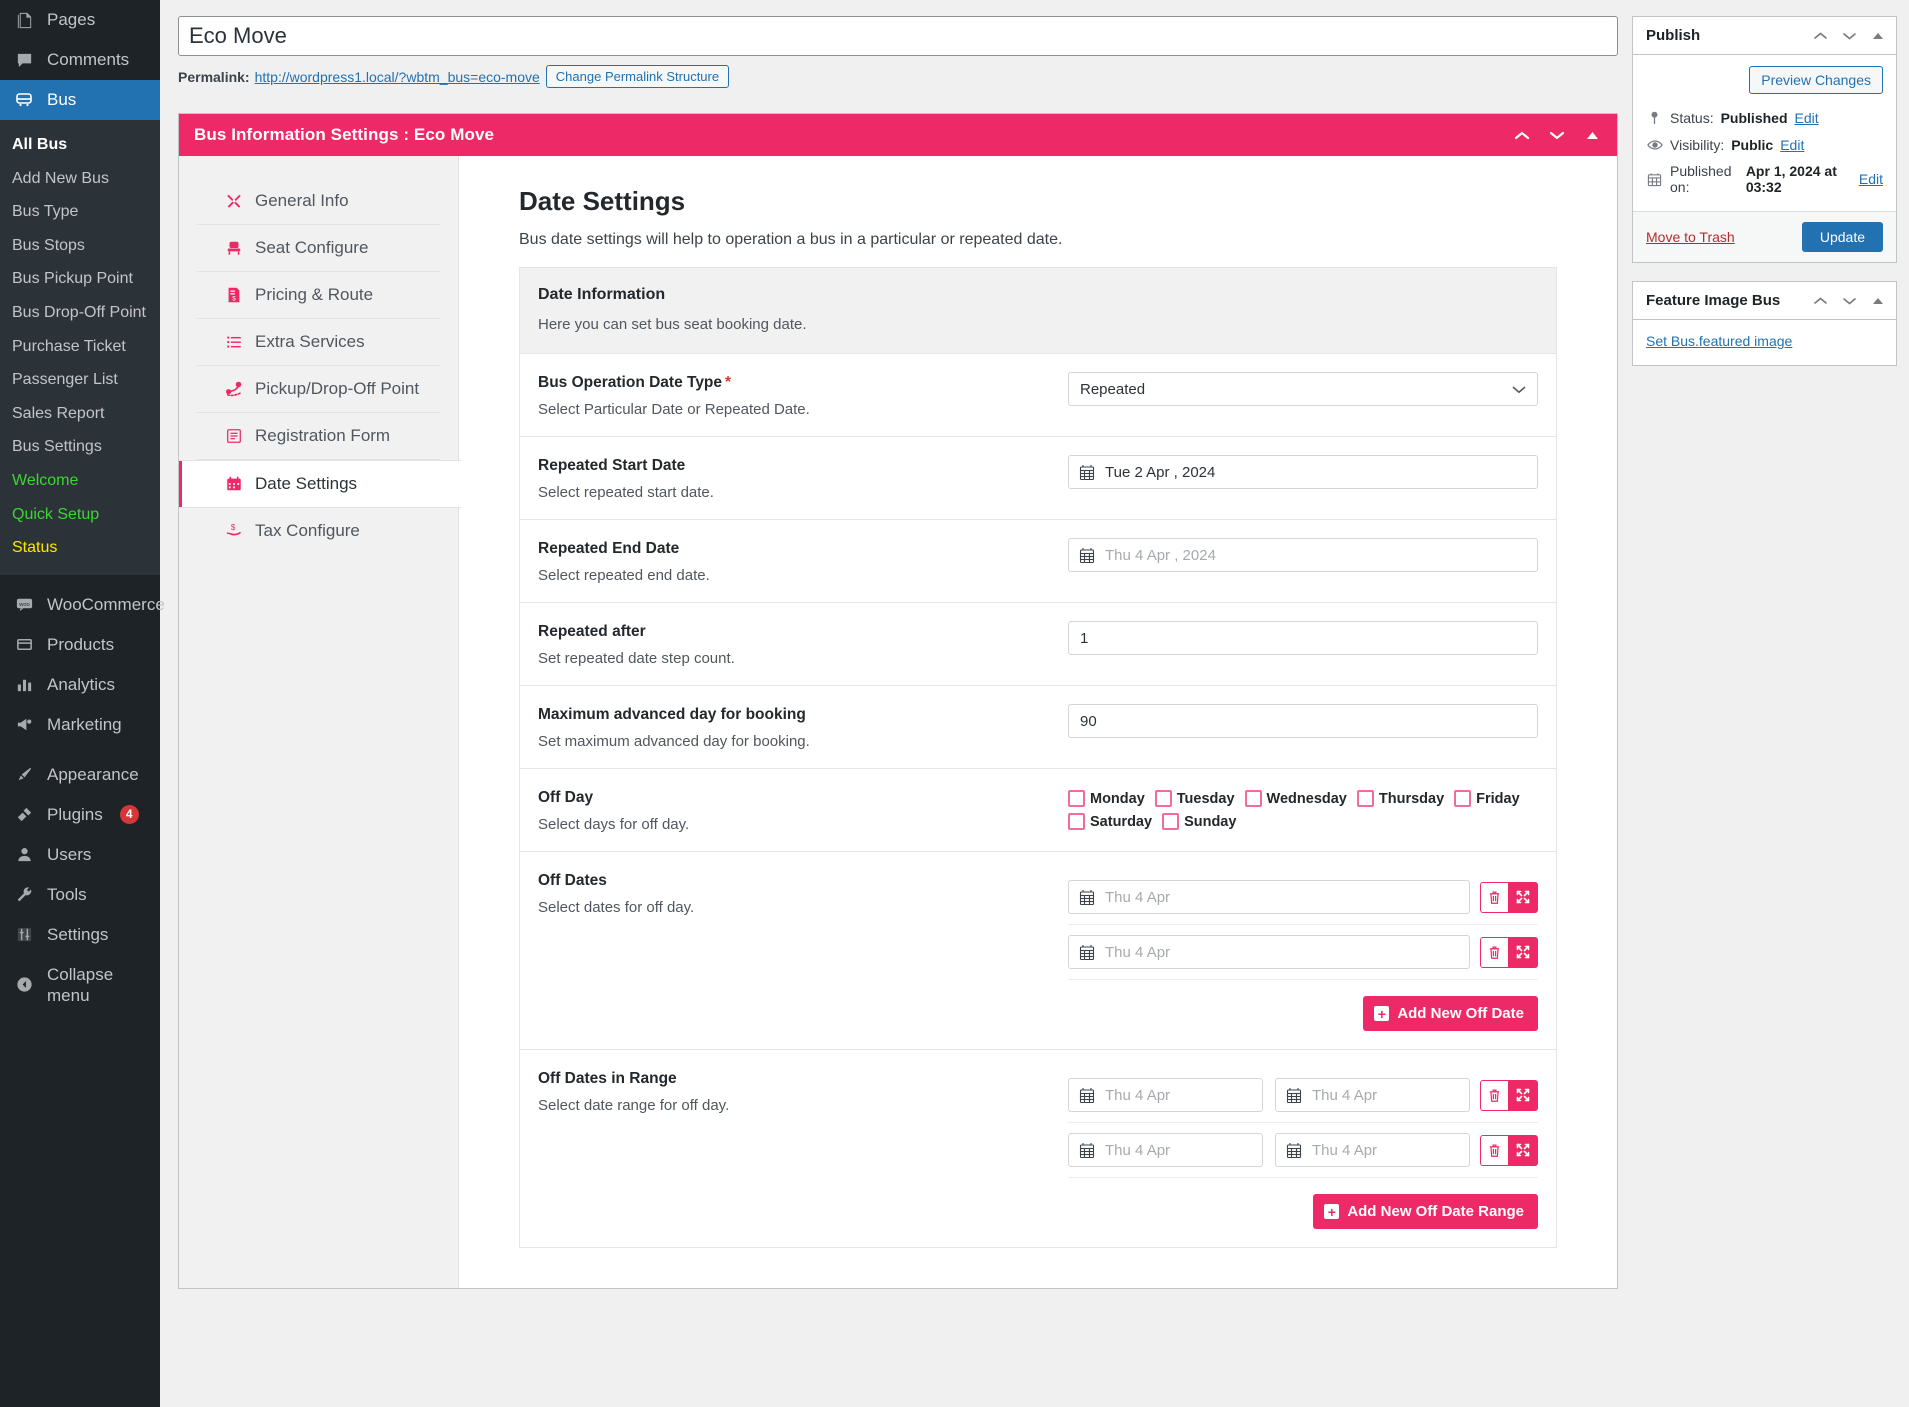  I want to click on sidebar-item-pages: Pages, so click(80, 20).